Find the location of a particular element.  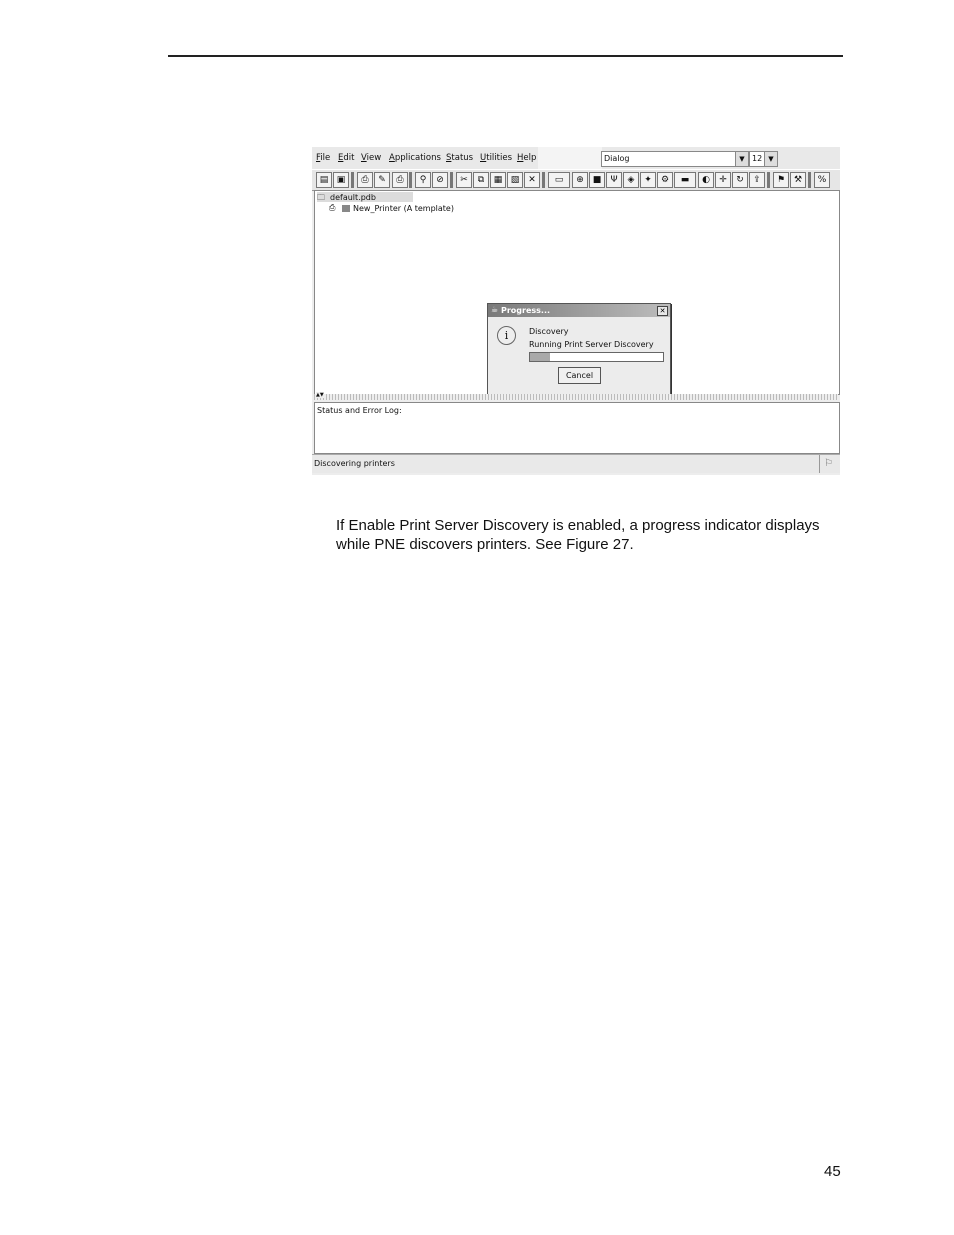

expand-icon: ✛ is located at coordinates (723, 180).